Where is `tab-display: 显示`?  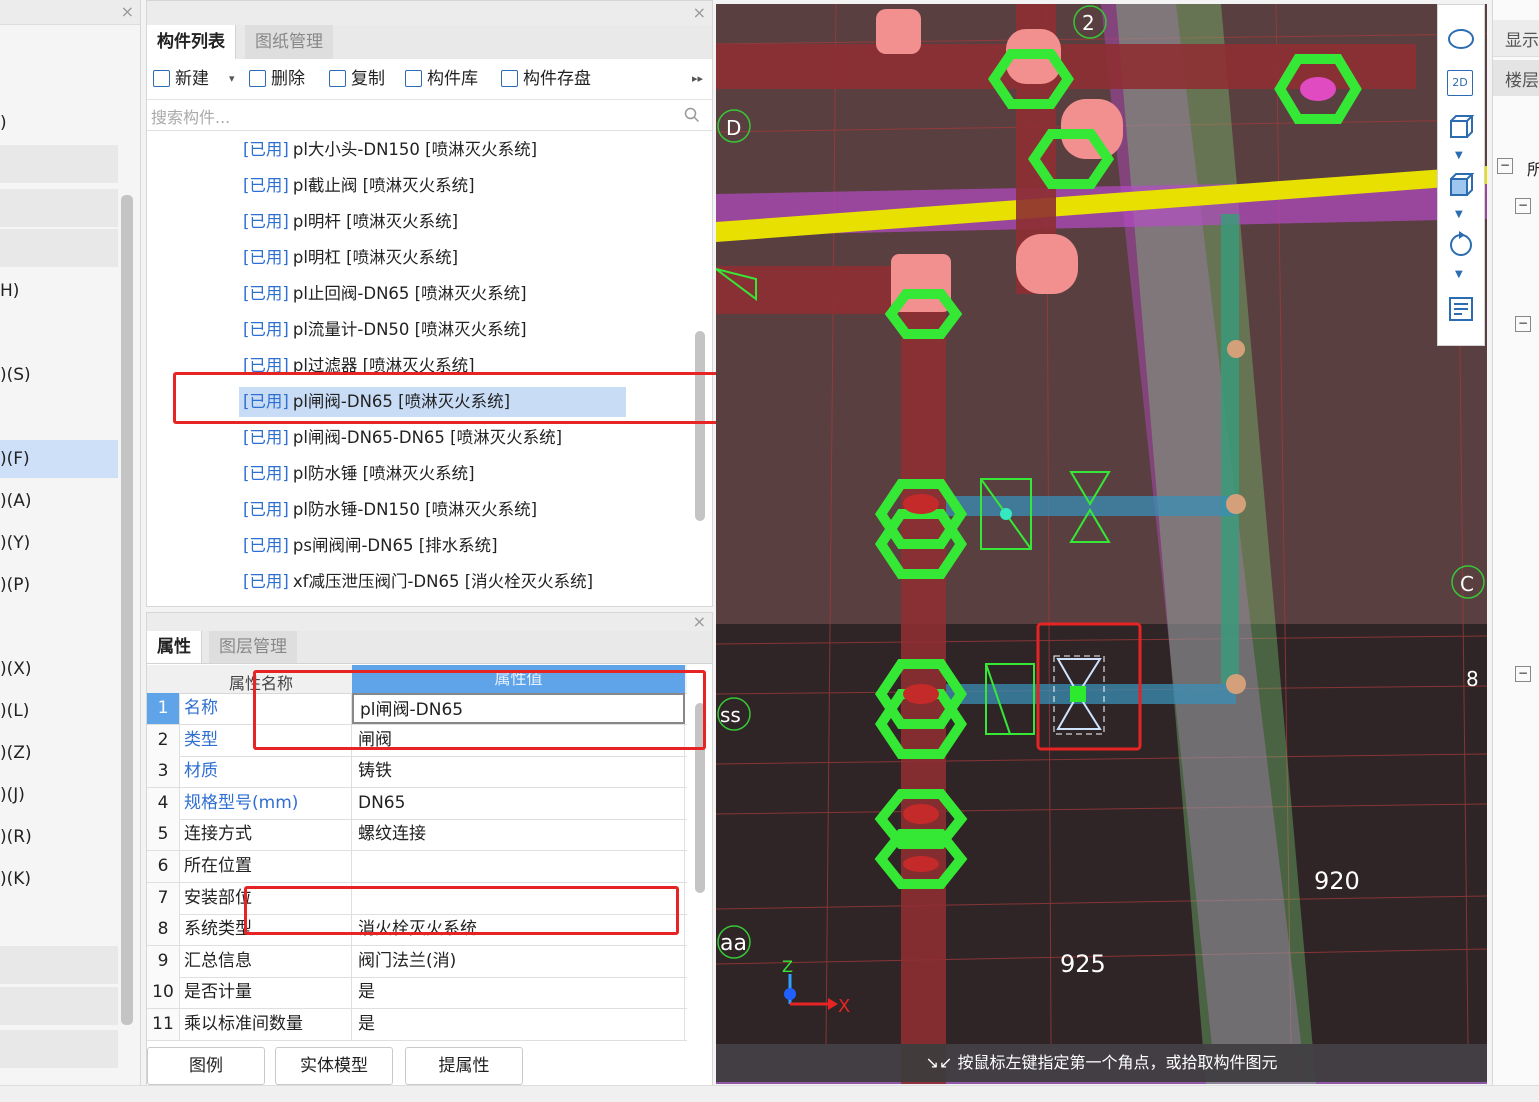
tab-display: 显示 is located at coordinates (1522, 38).